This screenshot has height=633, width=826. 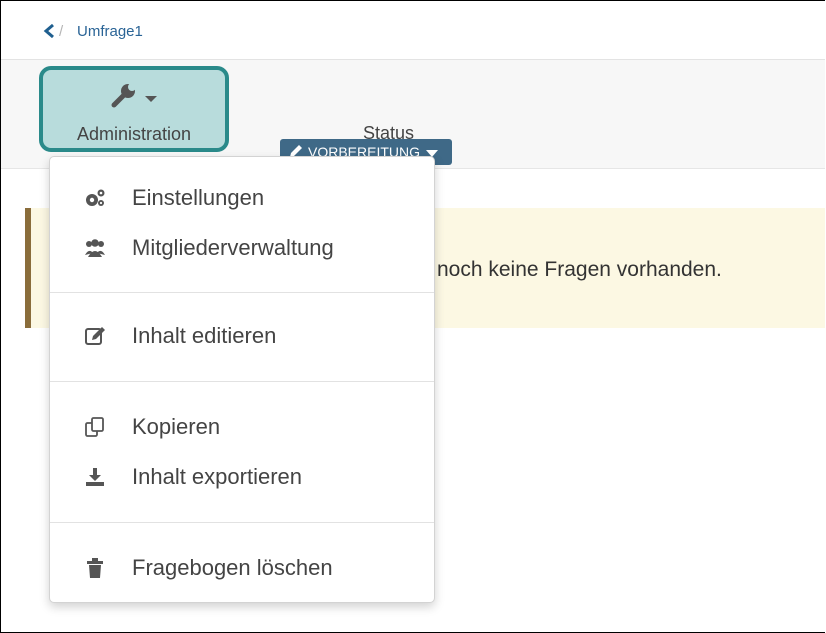 I want to click on breadcrumb: / Umfrage1, so click(x=413, y=30).